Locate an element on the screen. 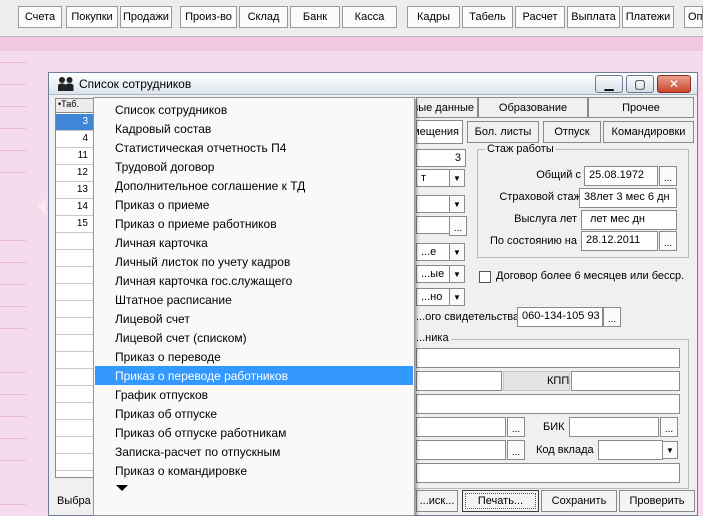 The width and height of the screenshot is (703, 516). tab-education: Образование is located at coordinates (533, 107).